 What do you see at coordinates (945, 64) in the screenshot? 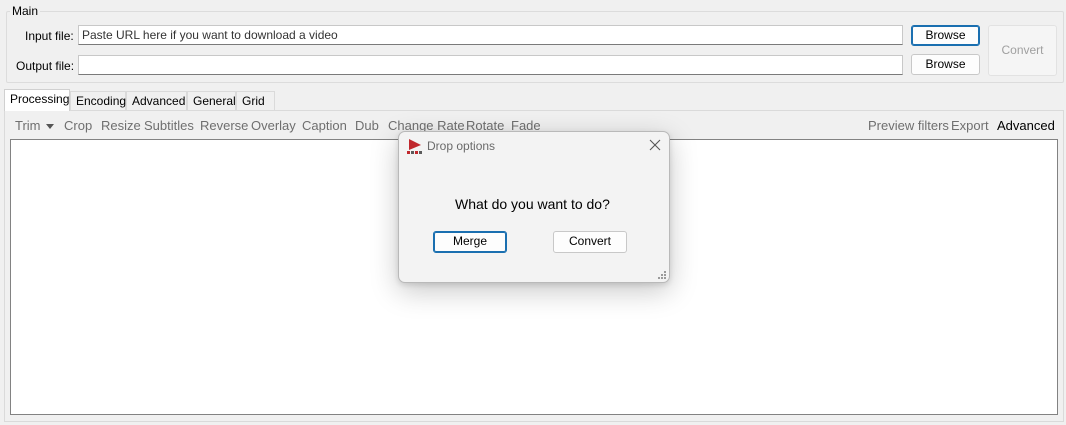
I see `output-browse-button: Browse` at bounding box center [945, 64].